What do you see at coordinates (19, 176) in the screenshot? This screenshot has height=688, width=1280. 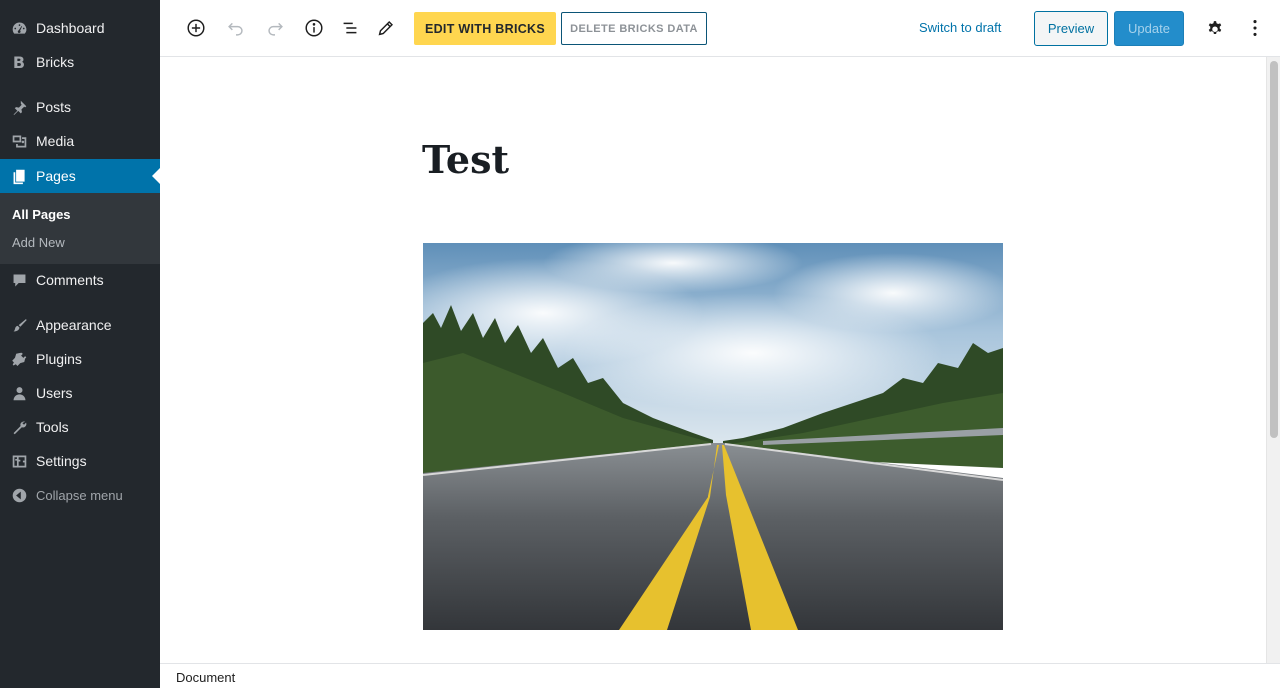 I see `pages-icon` at bounding box center [19, 176].